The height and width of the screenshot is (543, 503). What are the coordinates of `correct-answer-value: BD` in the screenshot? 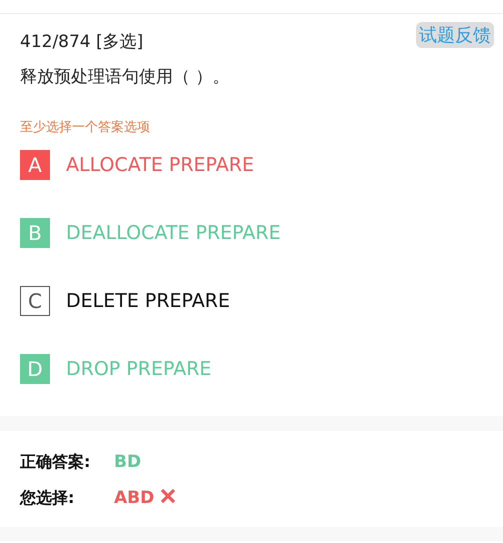 It's located at (128, 462).